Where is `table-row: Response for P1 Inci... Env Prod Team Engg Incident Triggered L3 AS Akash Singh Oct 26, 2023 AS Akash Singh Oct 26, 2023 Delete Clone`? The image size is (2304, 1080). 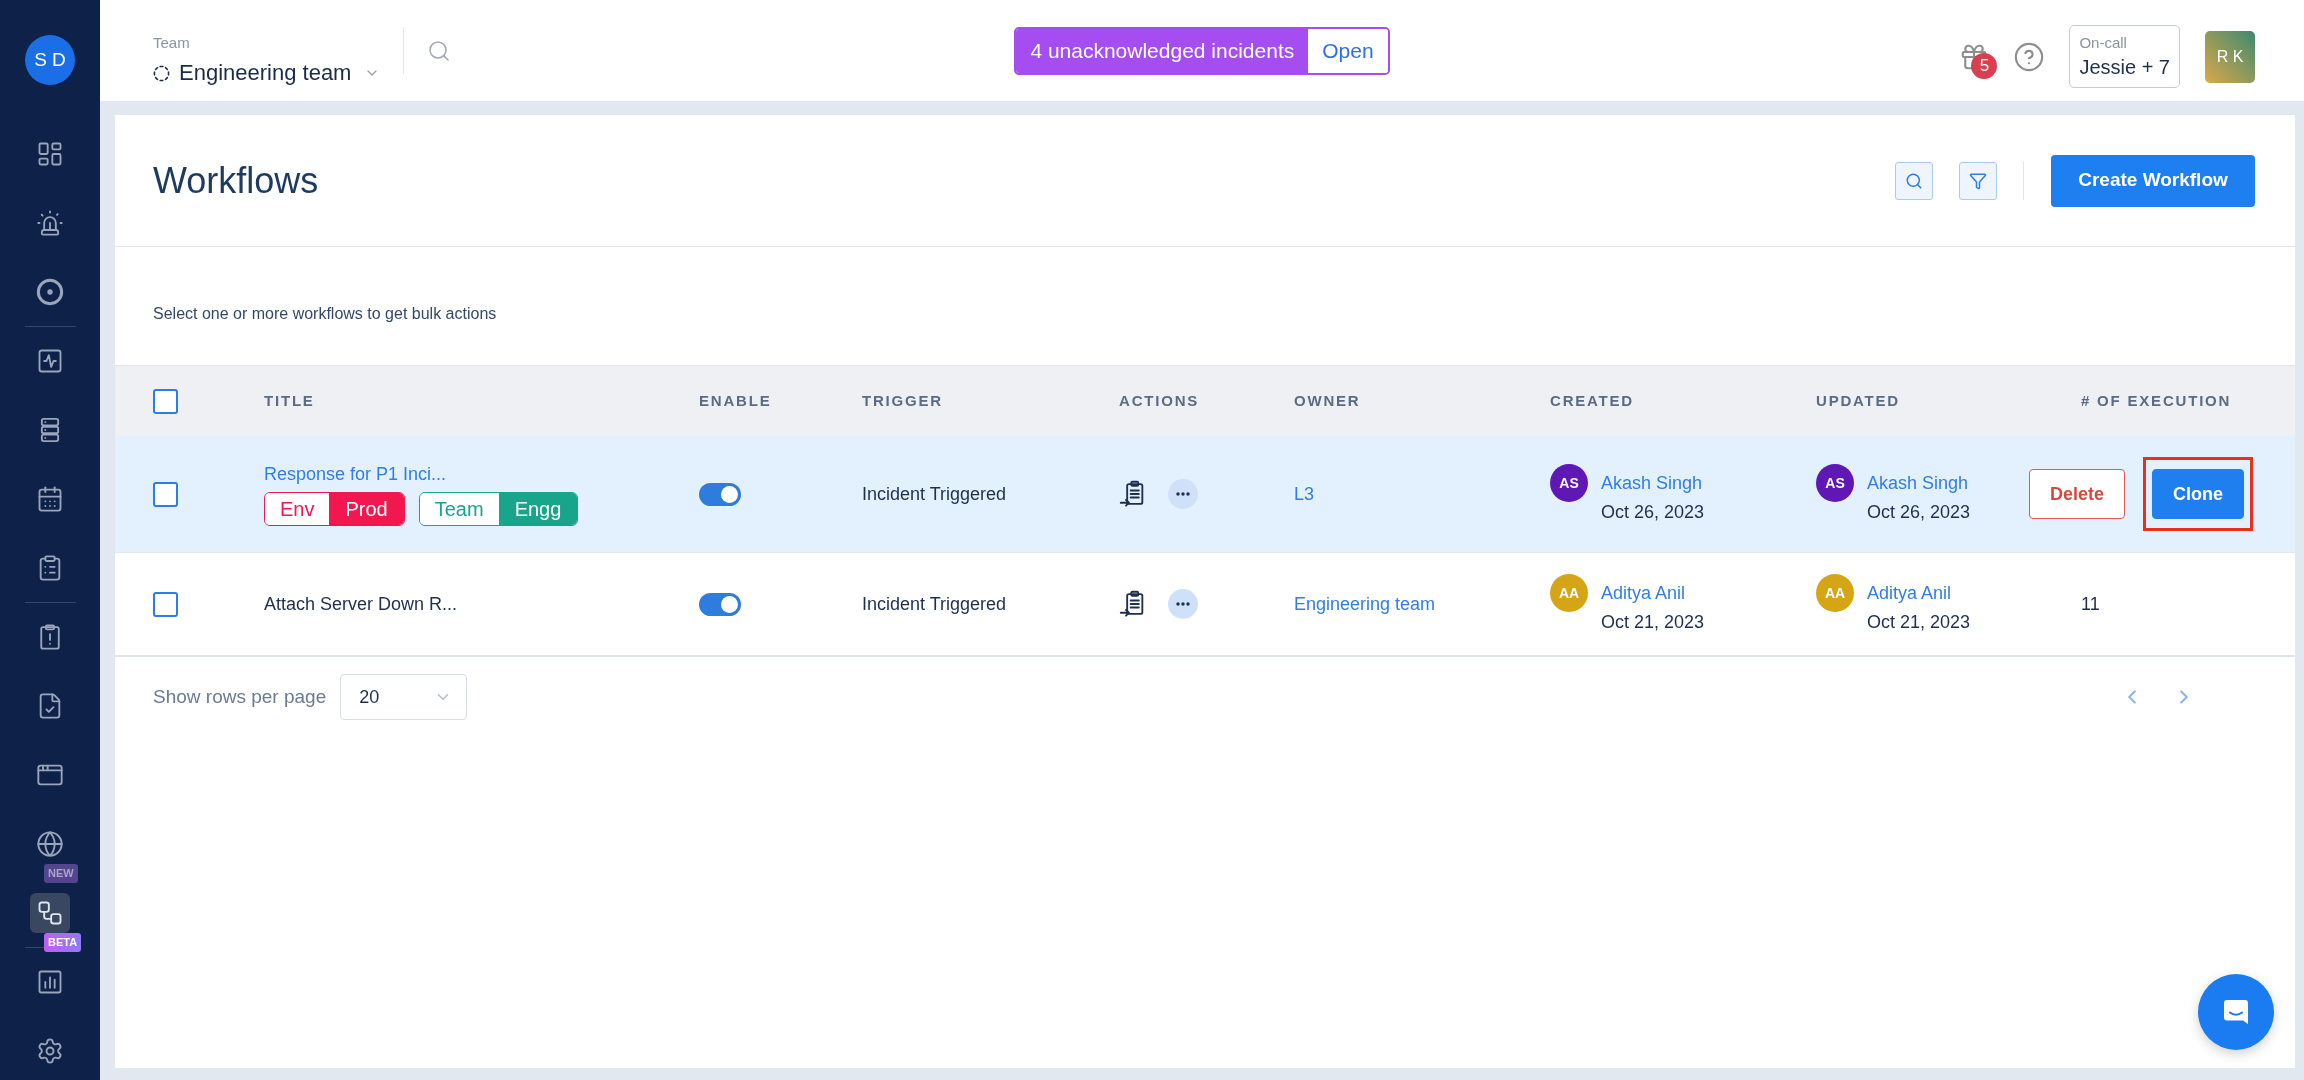 table-row: Response for P1 Inci... Env Prod Team Engg Incident Triggered L3 AS Akash Singh Oct 26, 2023 AS Akash Singh Oct 26, 2023 Delete Clone is located at coordinates (1205, 494).